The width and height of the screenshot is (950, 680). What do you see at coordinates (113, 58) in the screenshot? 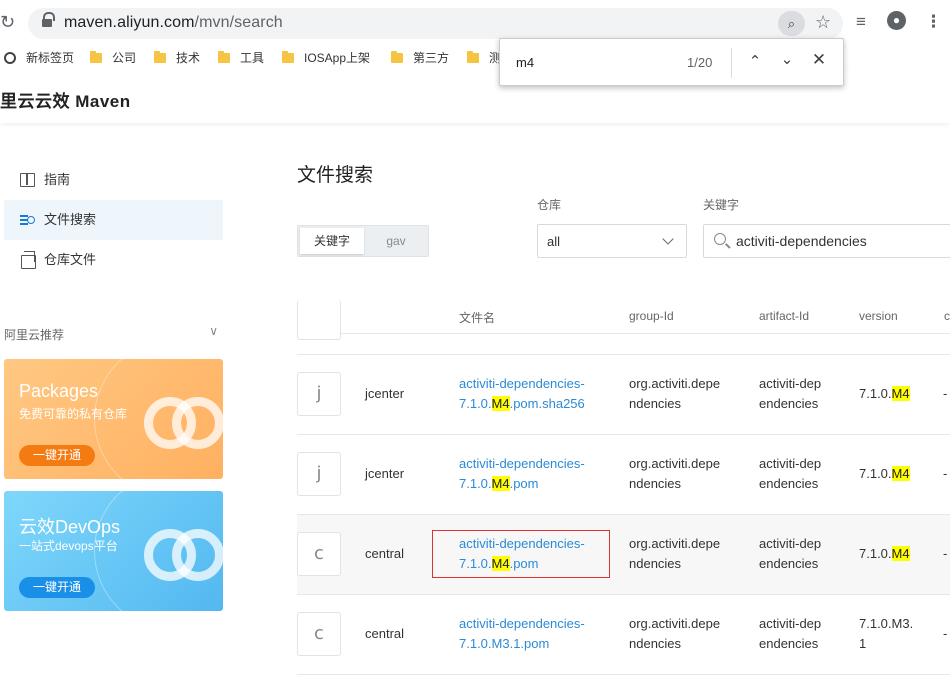
I see `bookmark-folder-company: 公司` at bounding box center [113, 58].